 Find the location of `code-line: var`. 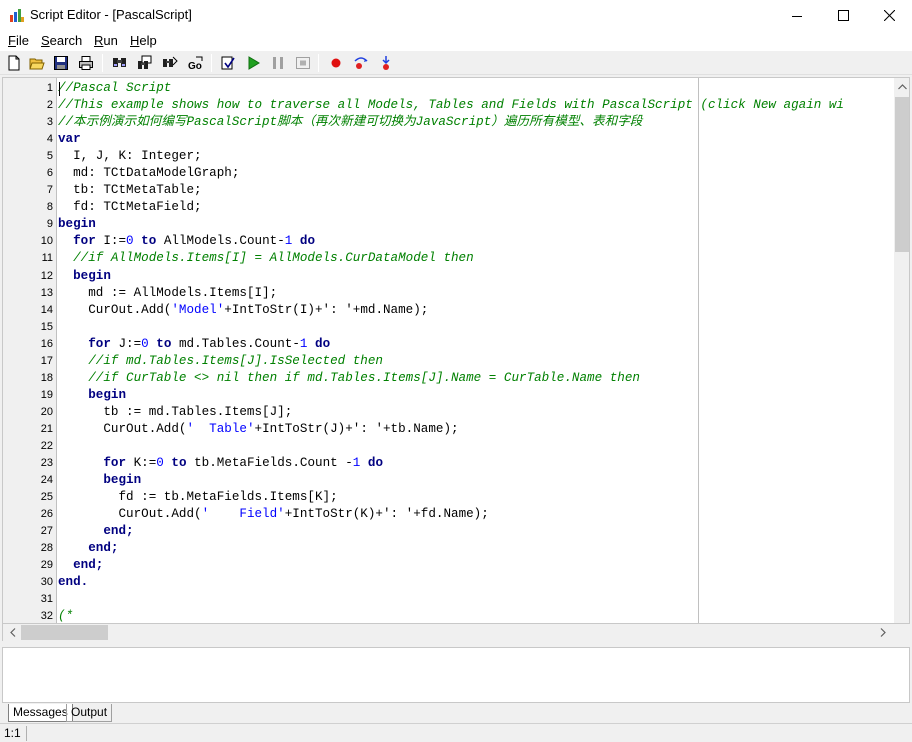

code-line: var is located at coordinates (476, 139).